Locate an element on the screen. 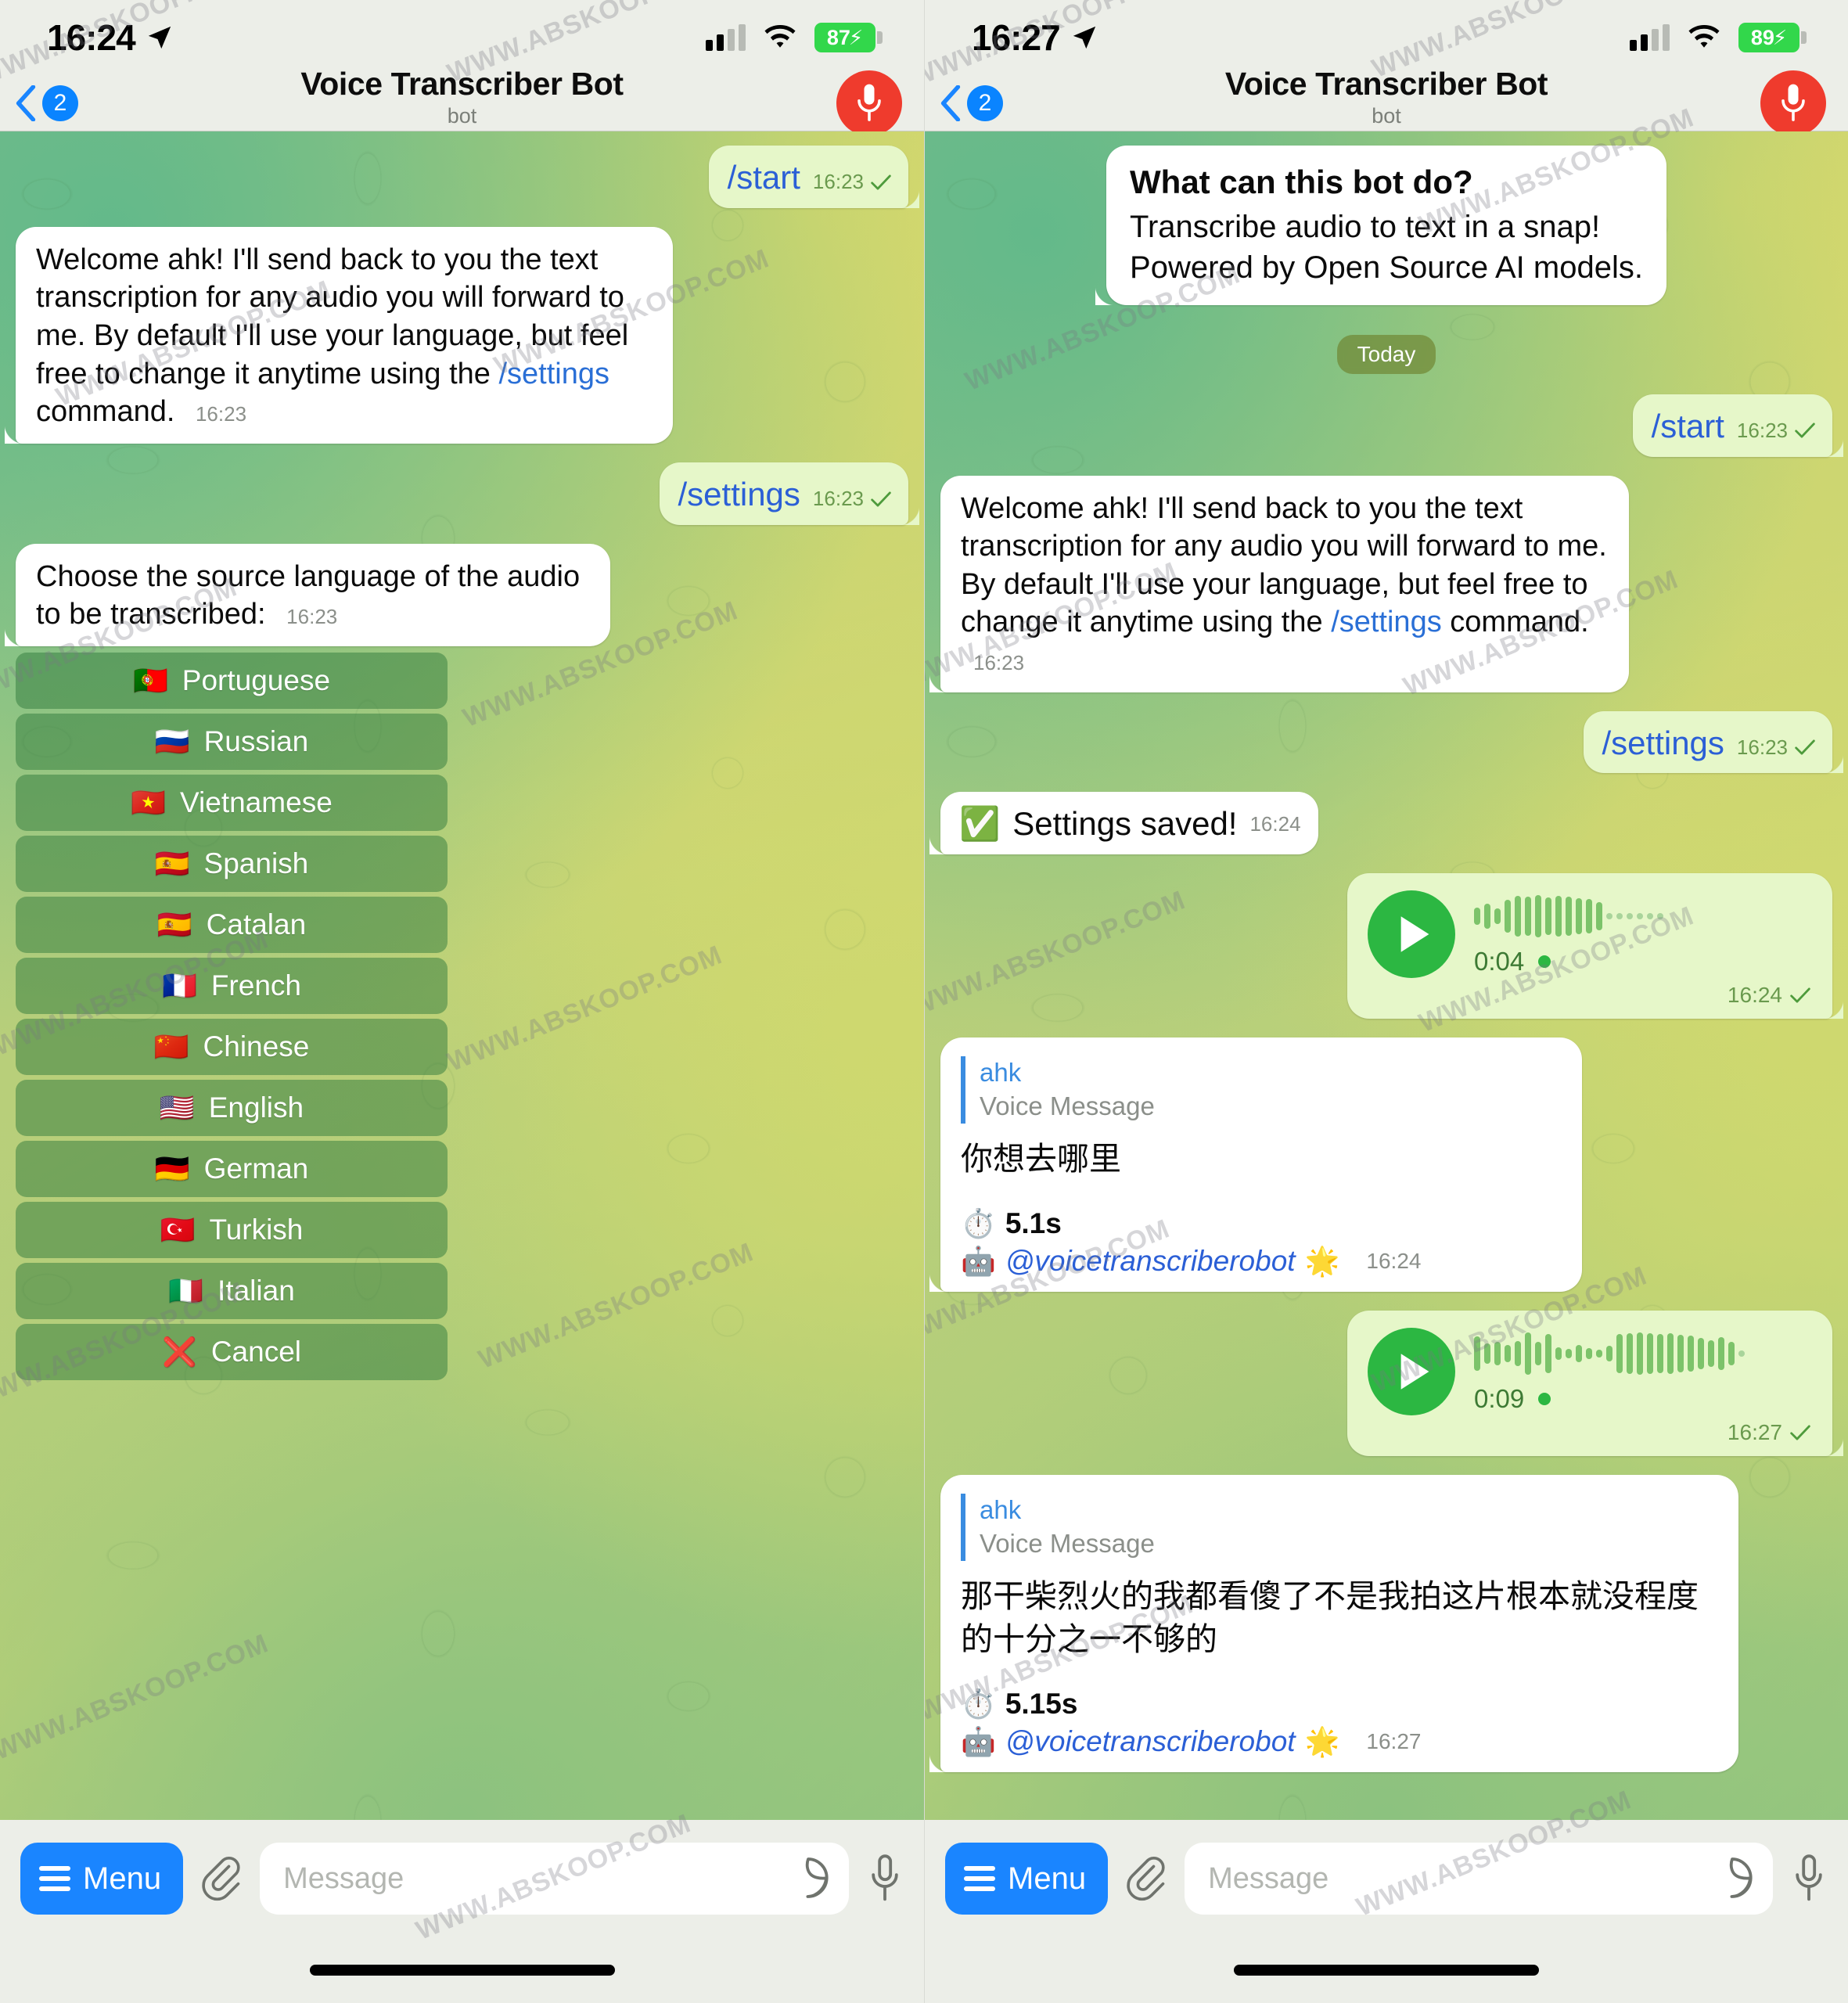 The width and height of the screenshot is (1848, 2003). day-separator: Today is located at coordinates (1386, 354).